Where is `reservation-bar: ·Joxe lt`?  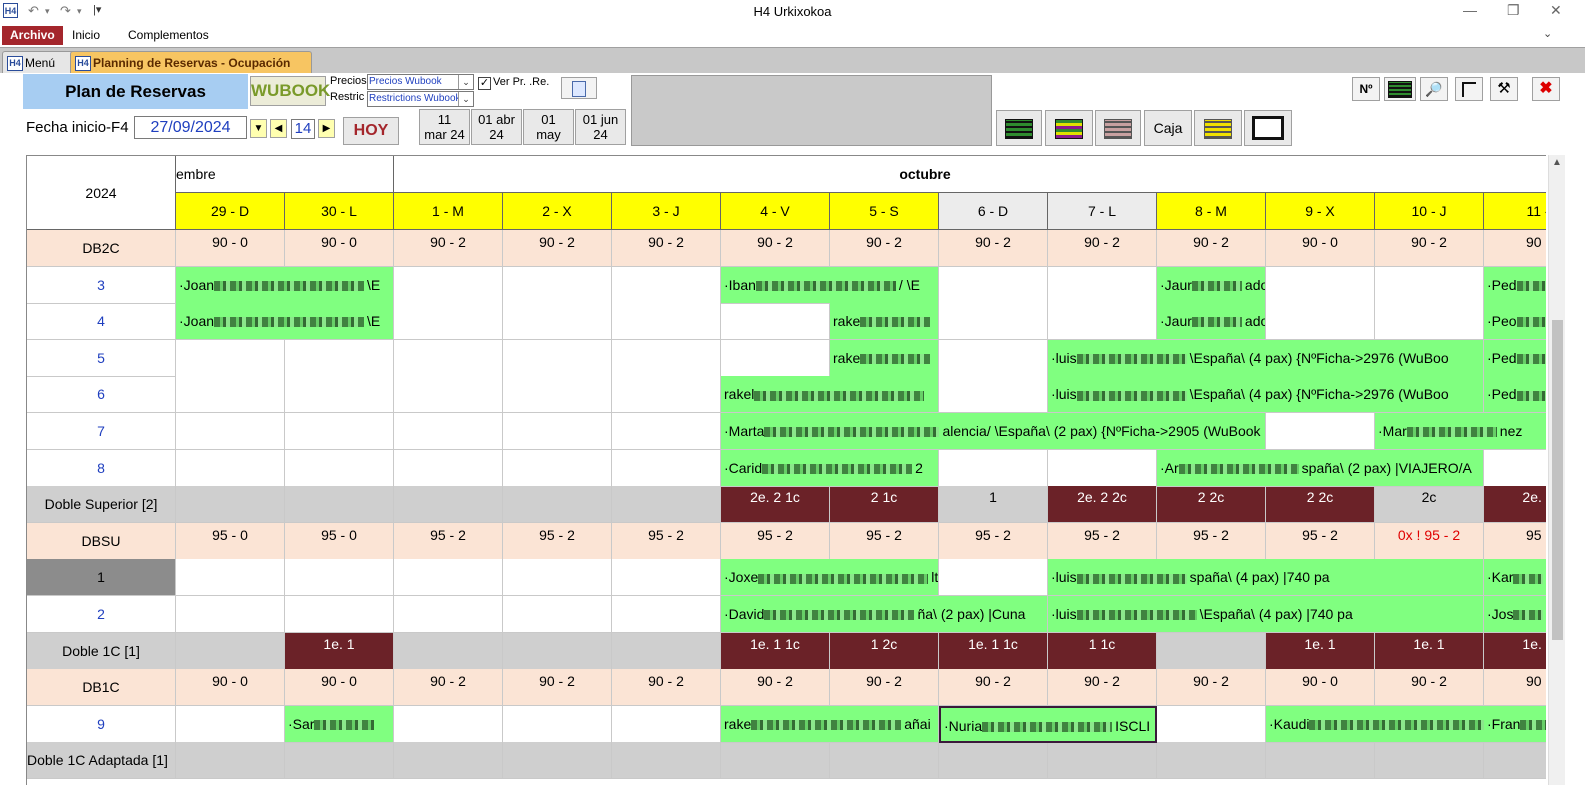 reservation-bar: ·Joxe lt is located at coordinates (830, 578).